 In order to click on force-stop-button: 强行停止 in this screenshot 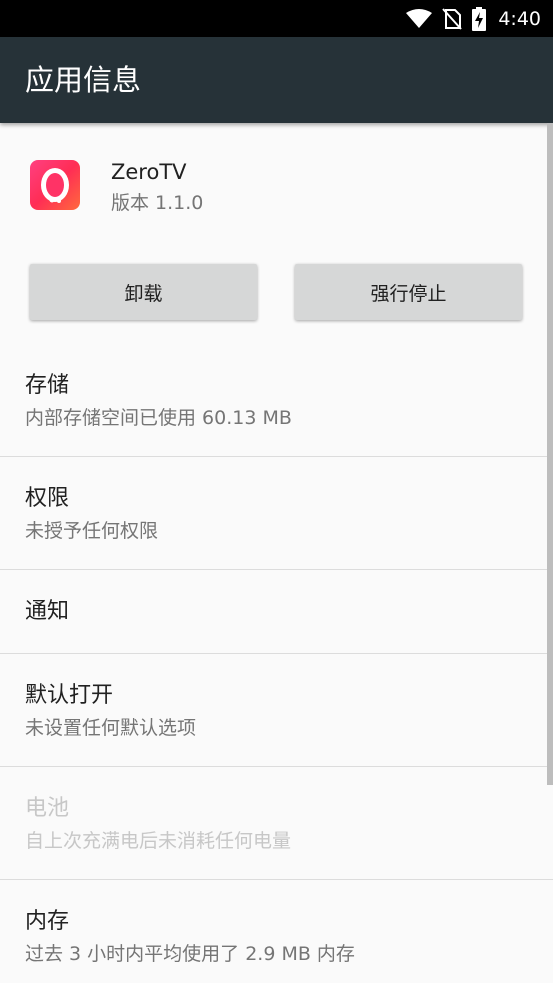, I will do `click(408, 292)`.